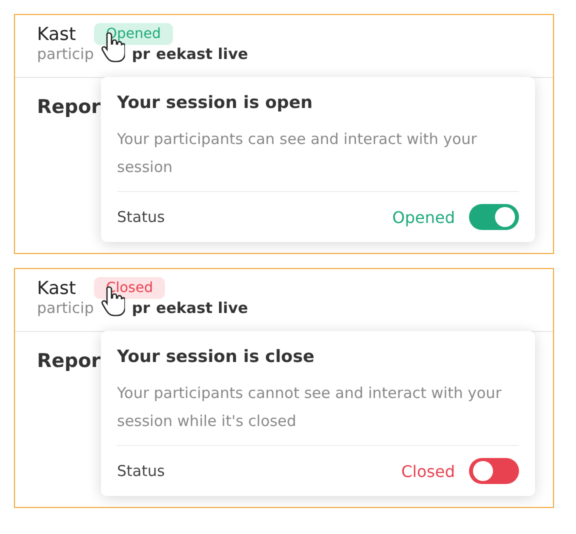 The width and height of the screenshot is (576, 534). Describe the element at coordinates (215, 103) in the screenshot. I see `popover-title: Your session is open` at that location.